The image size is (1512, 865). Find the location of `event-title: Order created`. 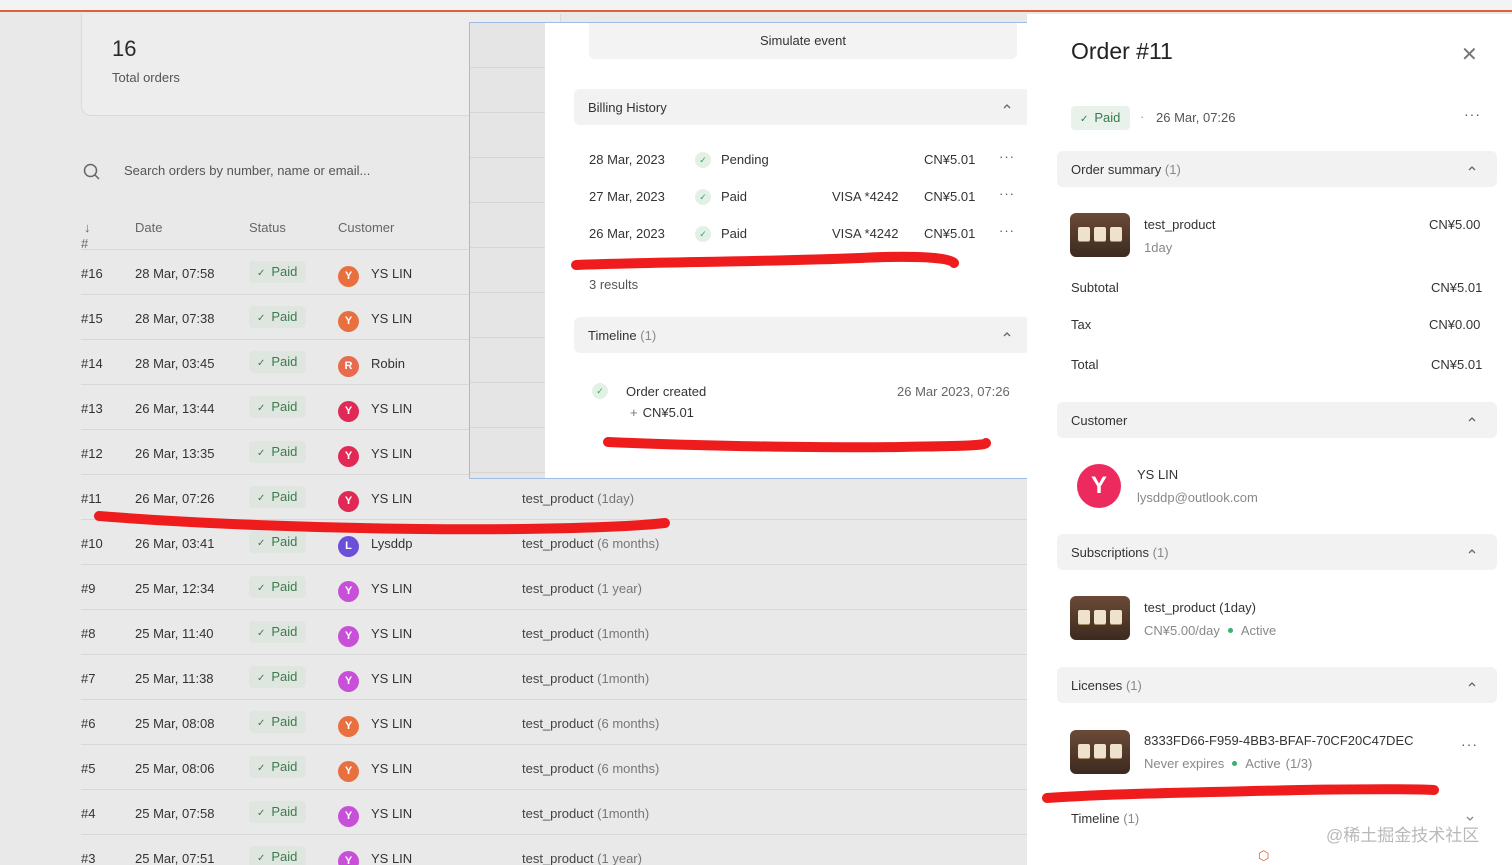

event-title: Order created is located at coordinates (666, 391).